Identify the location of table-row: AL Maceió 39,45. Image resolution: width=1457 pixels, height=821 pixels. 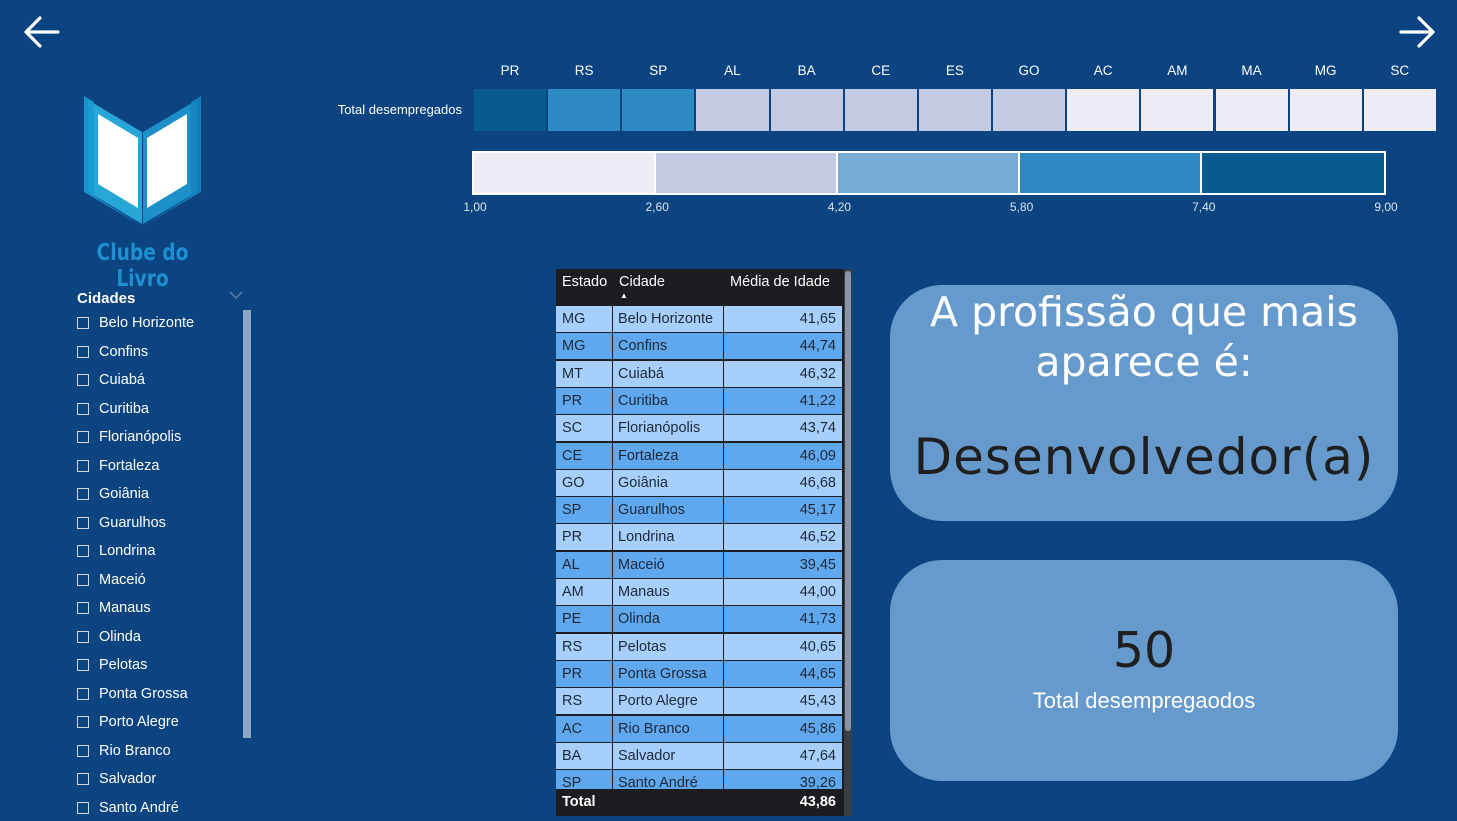
(699, 564).